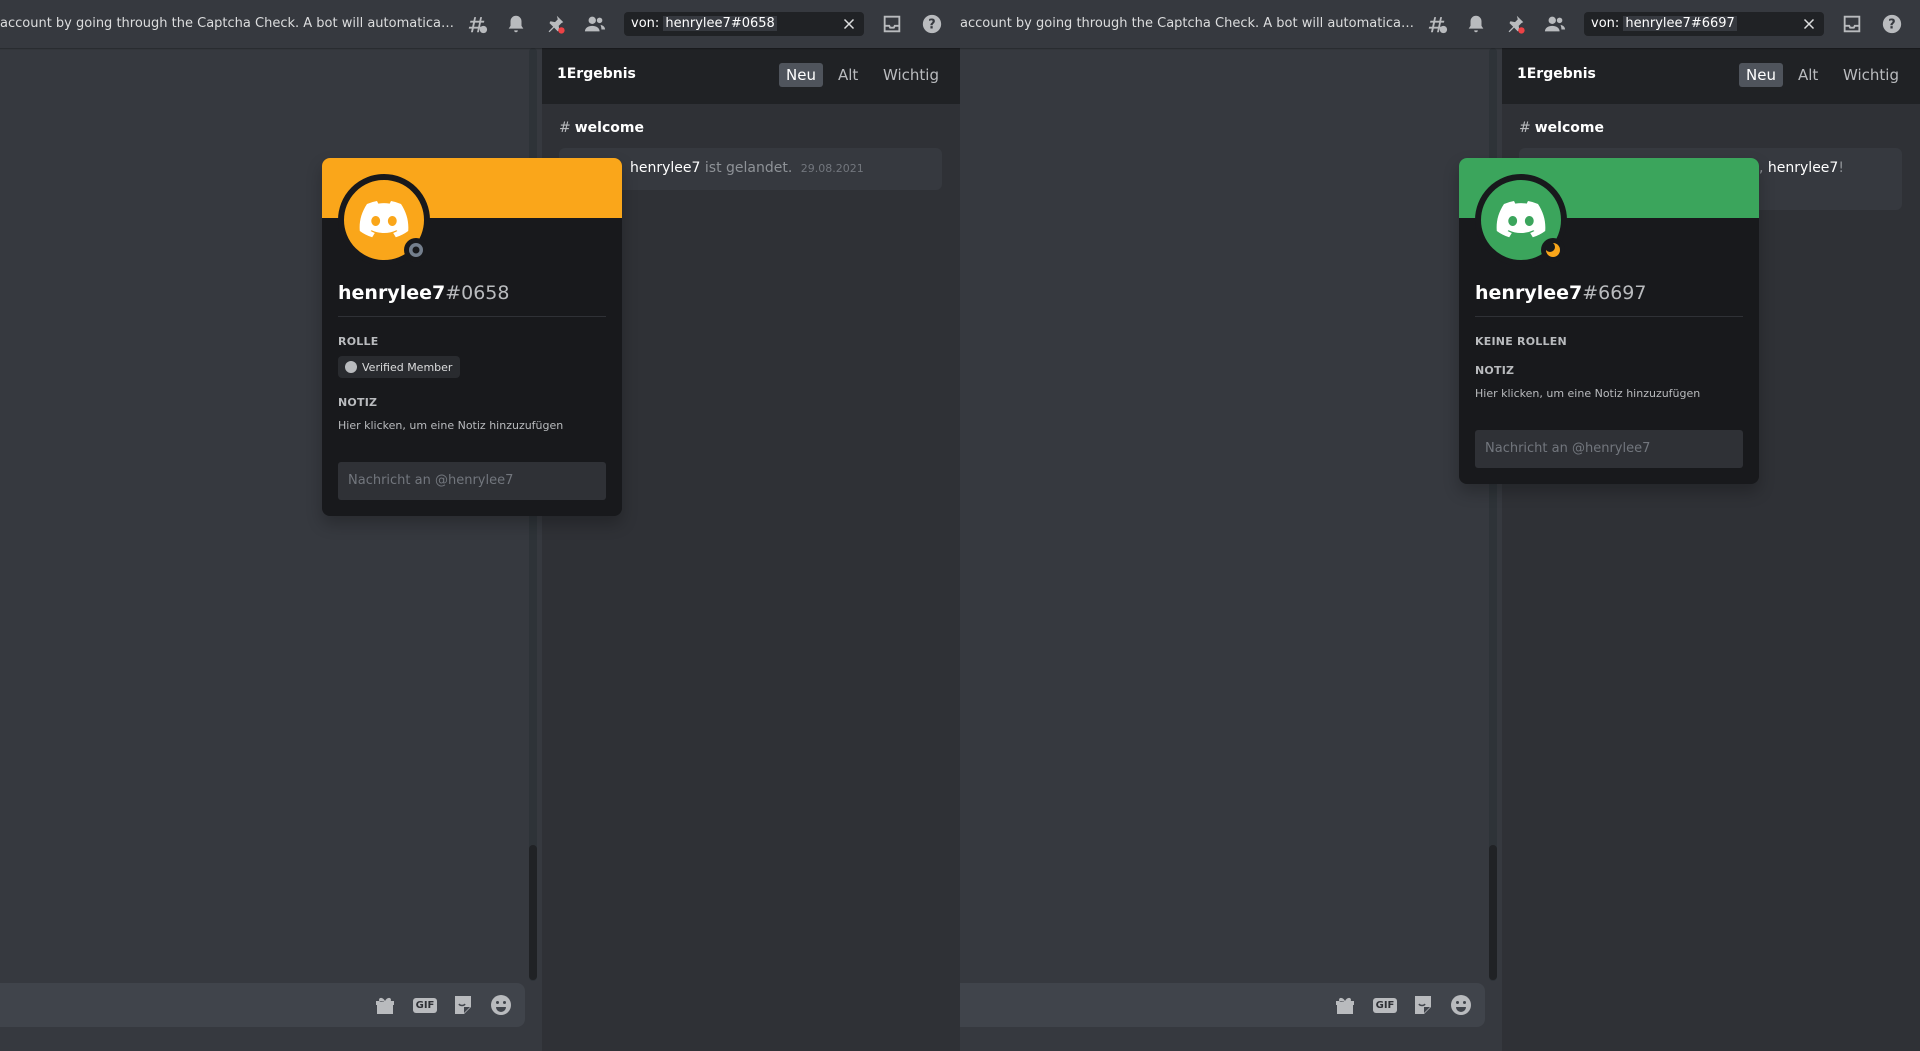 The width and height of the screenshot is (1920, 1051). What do you see at coordinates (477, 293) in the screenshot?
I see `profile-discriminator: #0658` at bounding box center [477, 293].